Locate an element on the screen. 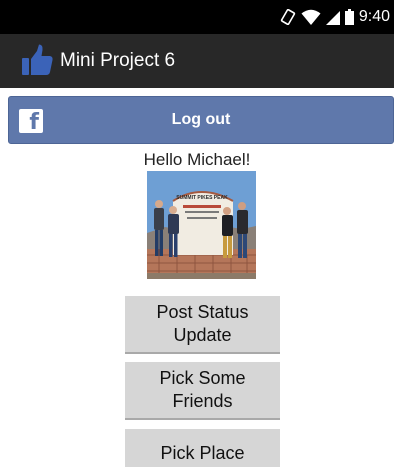  pick-place-label: Pick Place is located at coordinates (202, 452).